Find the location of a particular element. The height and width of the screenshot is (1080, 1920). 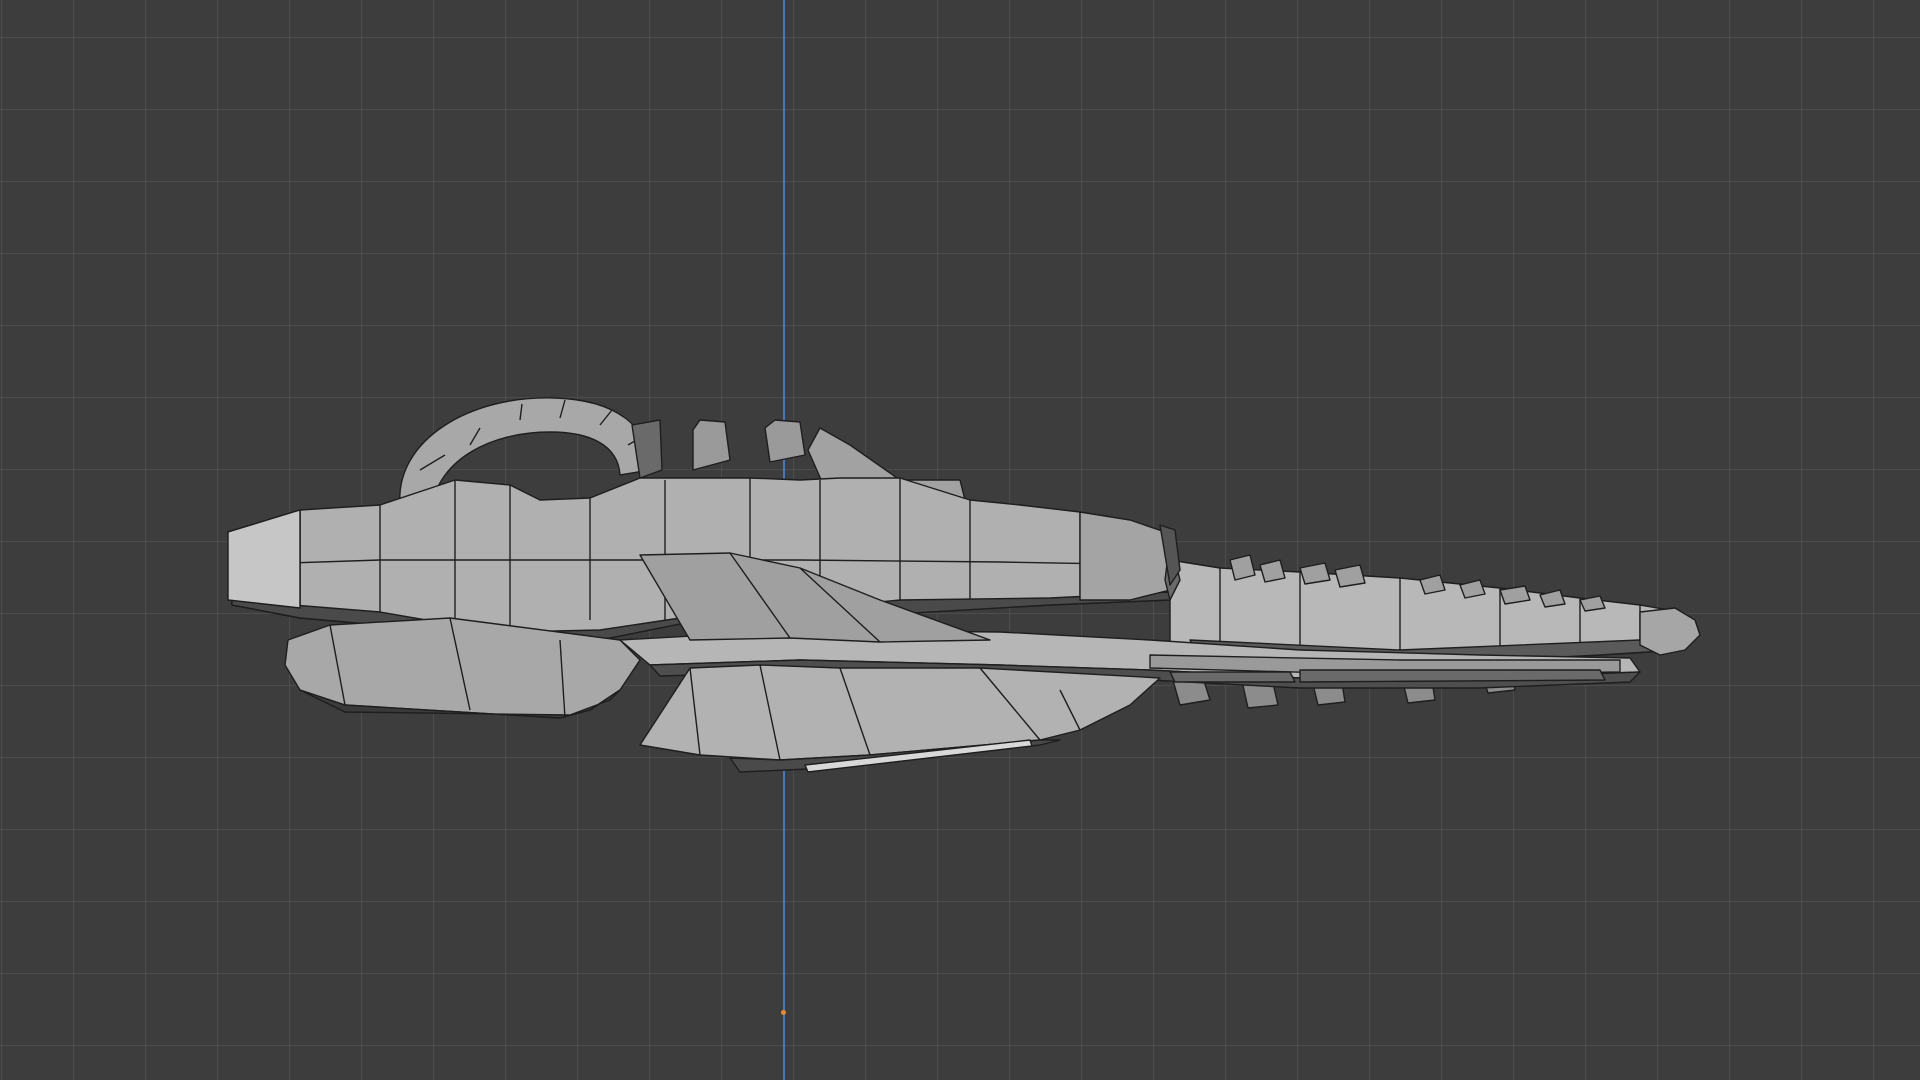

origin-point is located at coordinates (783, 1012).